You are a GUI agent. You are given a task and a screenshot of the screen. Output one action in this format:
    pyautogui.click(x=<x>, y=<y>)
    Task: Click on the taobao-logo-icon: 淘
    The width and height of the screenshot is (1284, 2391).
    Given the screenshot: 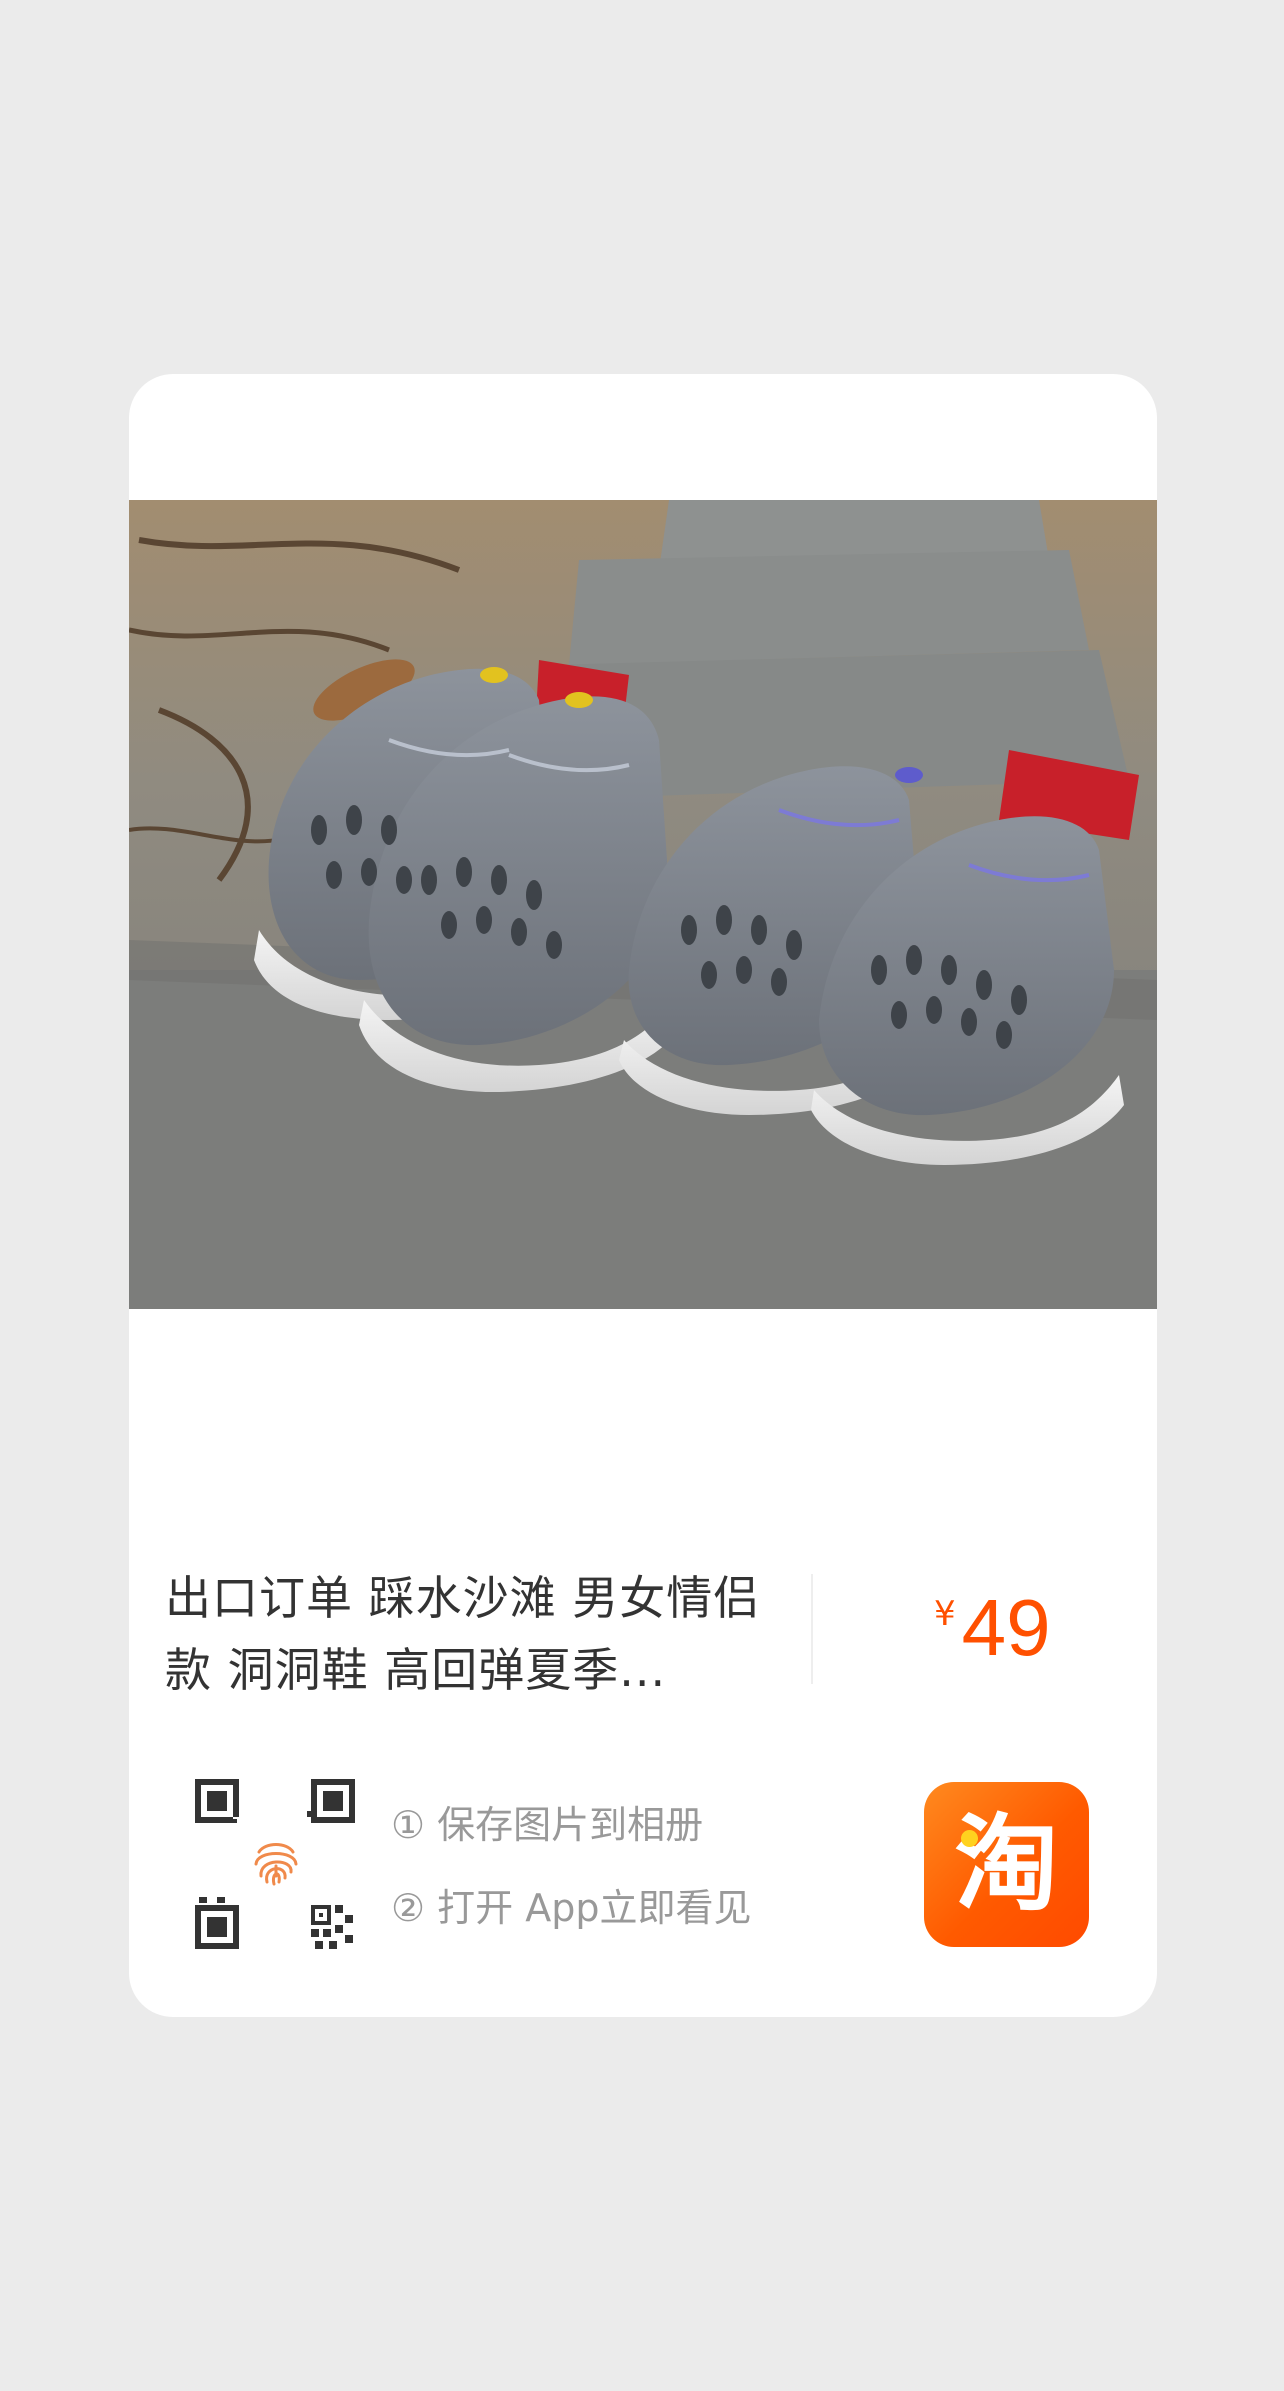 What is the action you would take?
    pyautogui.click(x=1006, y=1864)
    